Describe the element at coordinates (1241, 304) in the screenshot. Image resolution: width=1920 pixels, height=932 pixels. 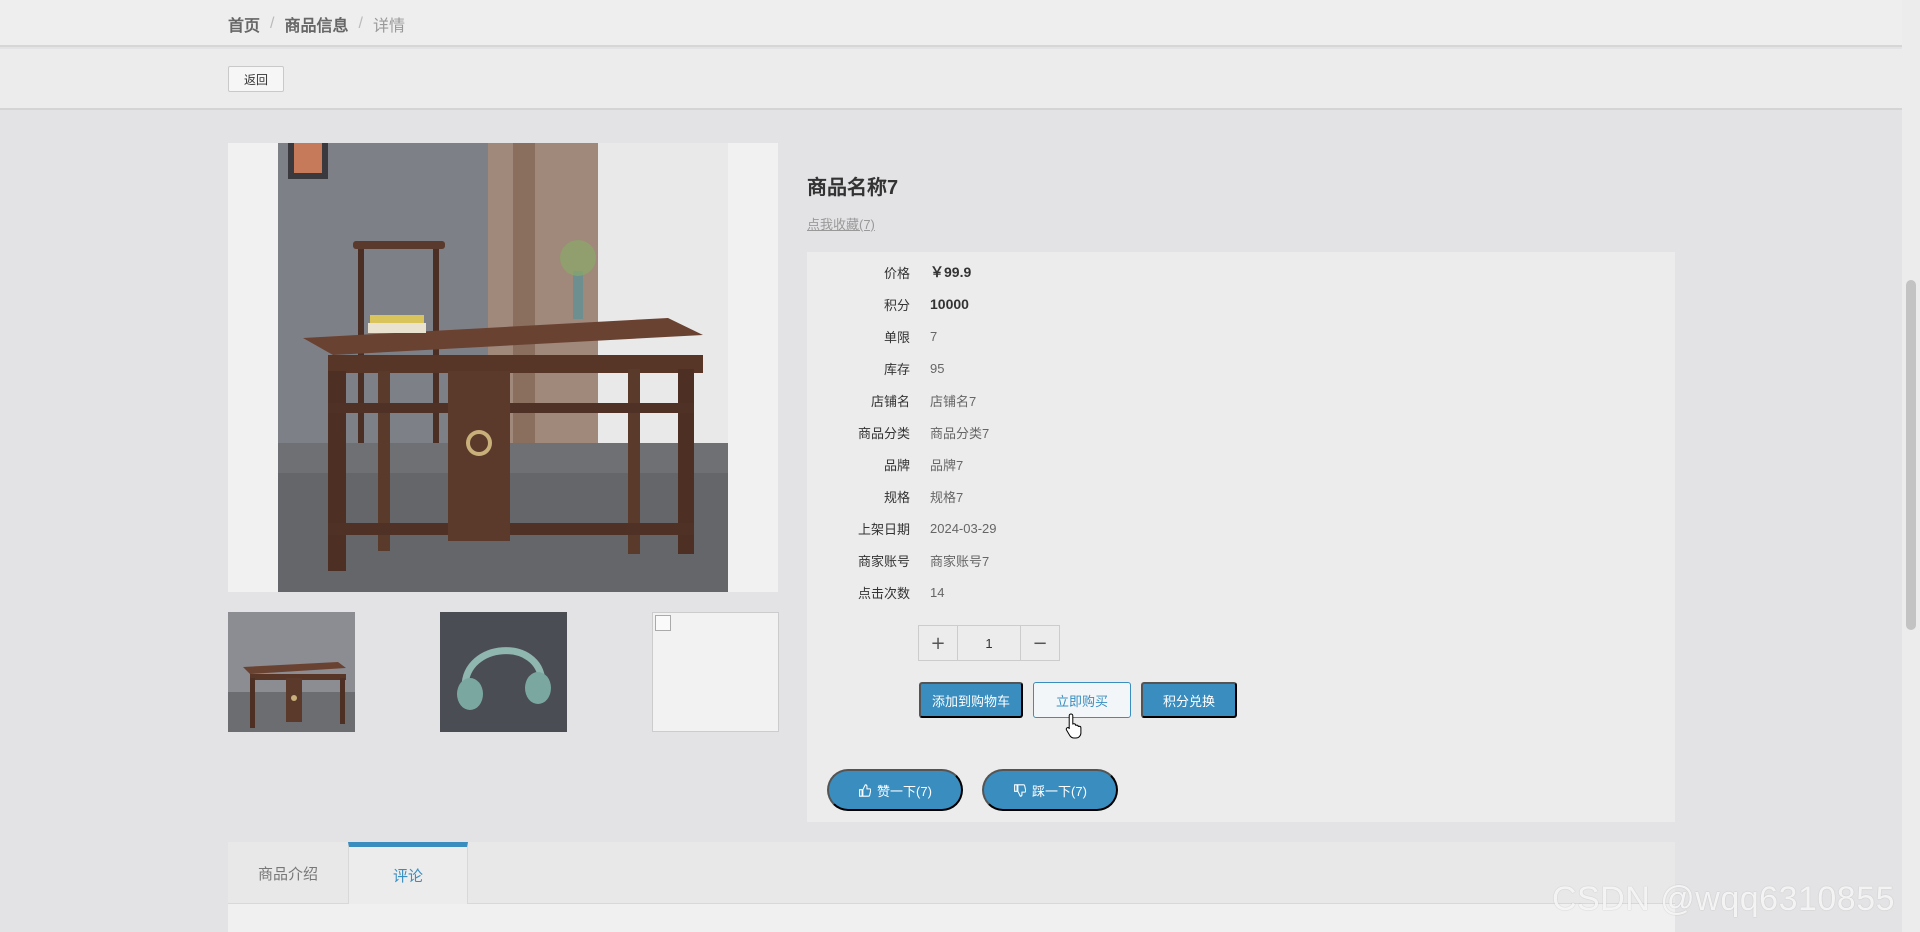
I see `detail-row-points: 积分 10000` at that location.